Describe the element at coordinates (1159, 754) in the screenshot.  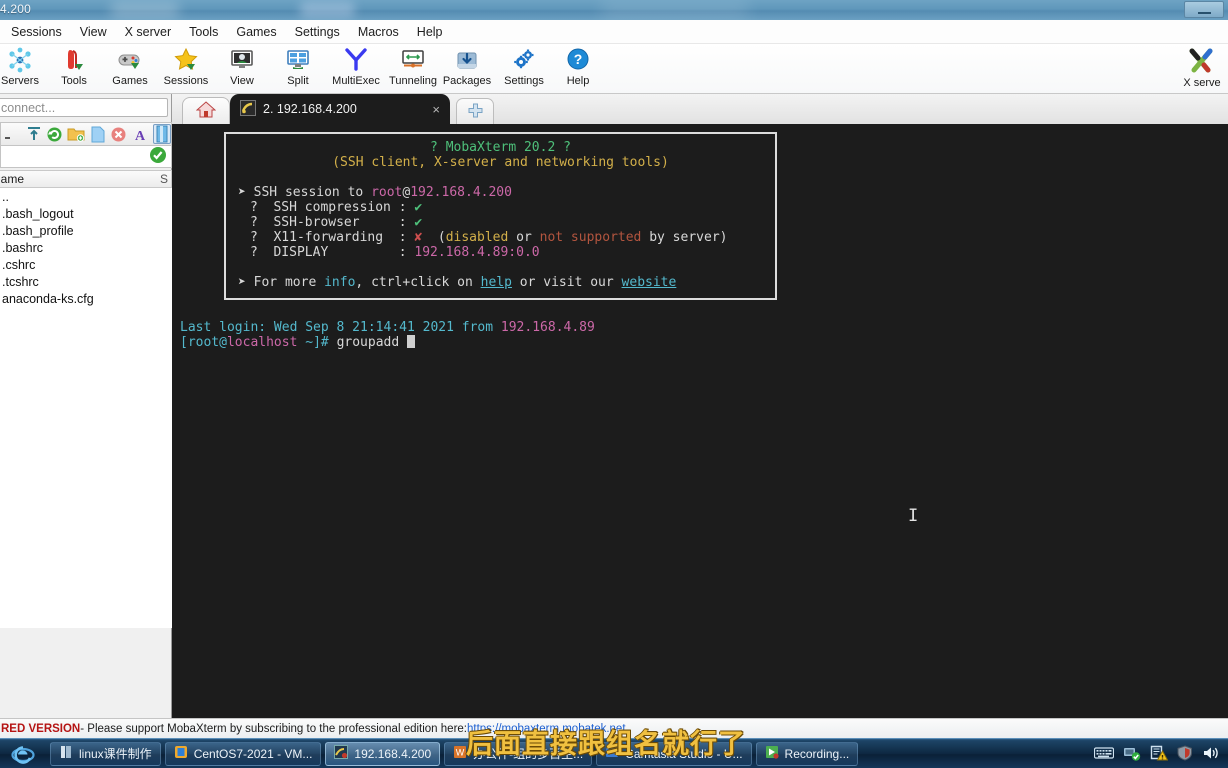
I see `action-center-warning-icon` at that location.